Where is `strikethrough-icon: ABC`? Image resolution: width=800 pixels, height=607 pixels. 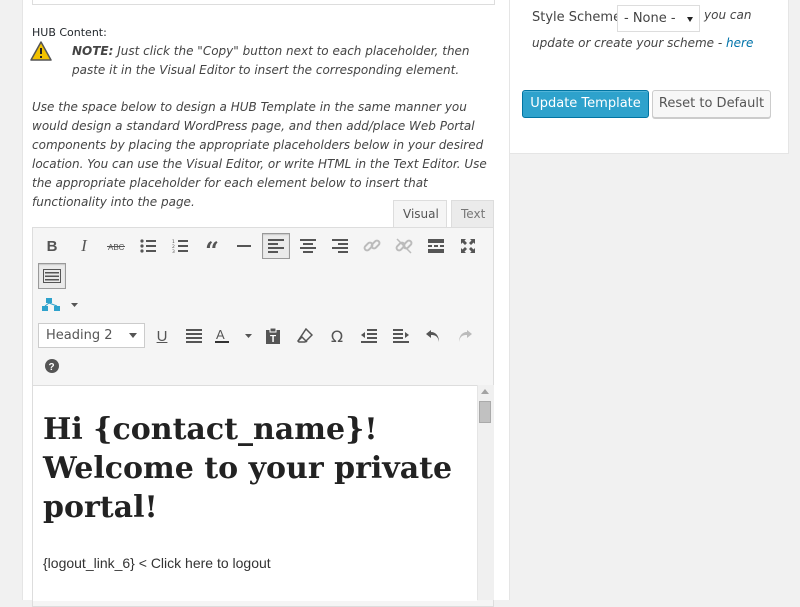 strikethrough-icon: ABC is located at coordinates (116, 246).